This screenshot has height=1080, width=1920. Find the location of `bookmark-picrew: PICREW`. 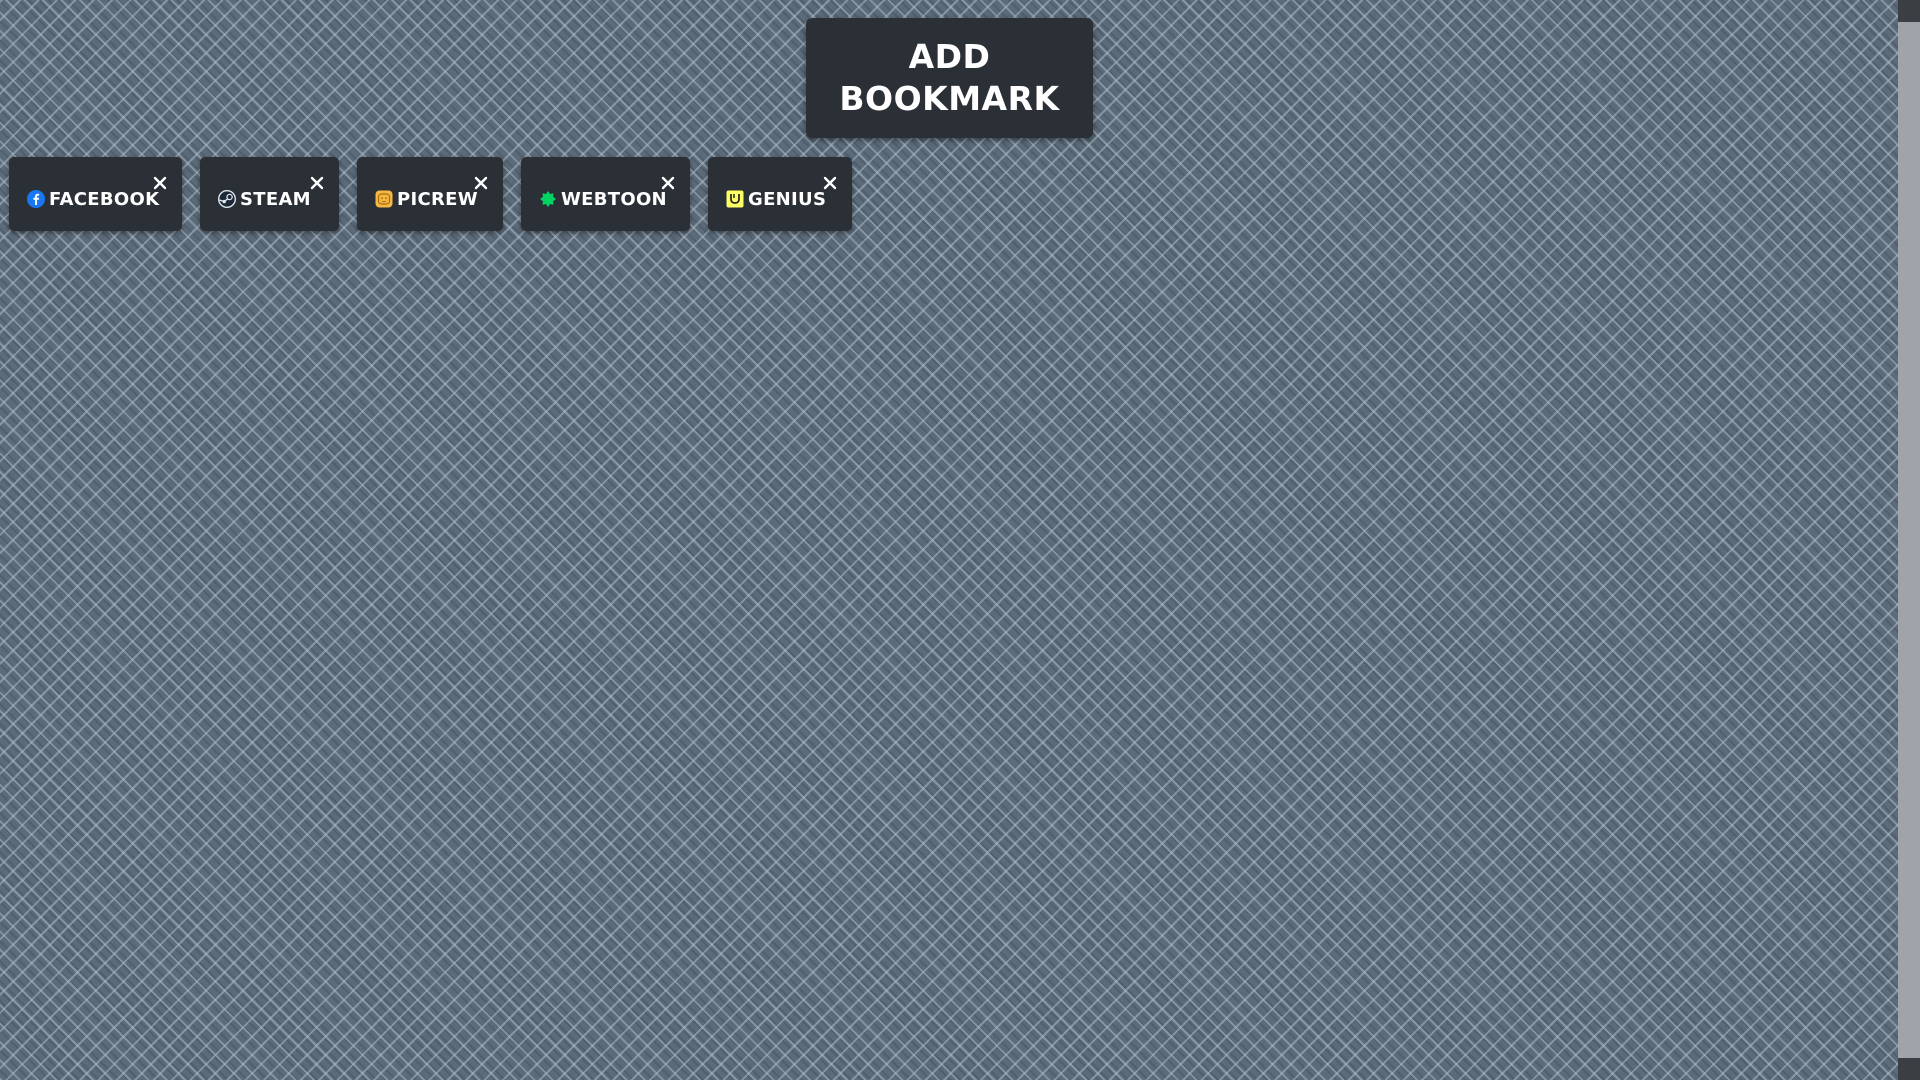

bookmark-picrew: PICREW is located at coordinates (430, 194).